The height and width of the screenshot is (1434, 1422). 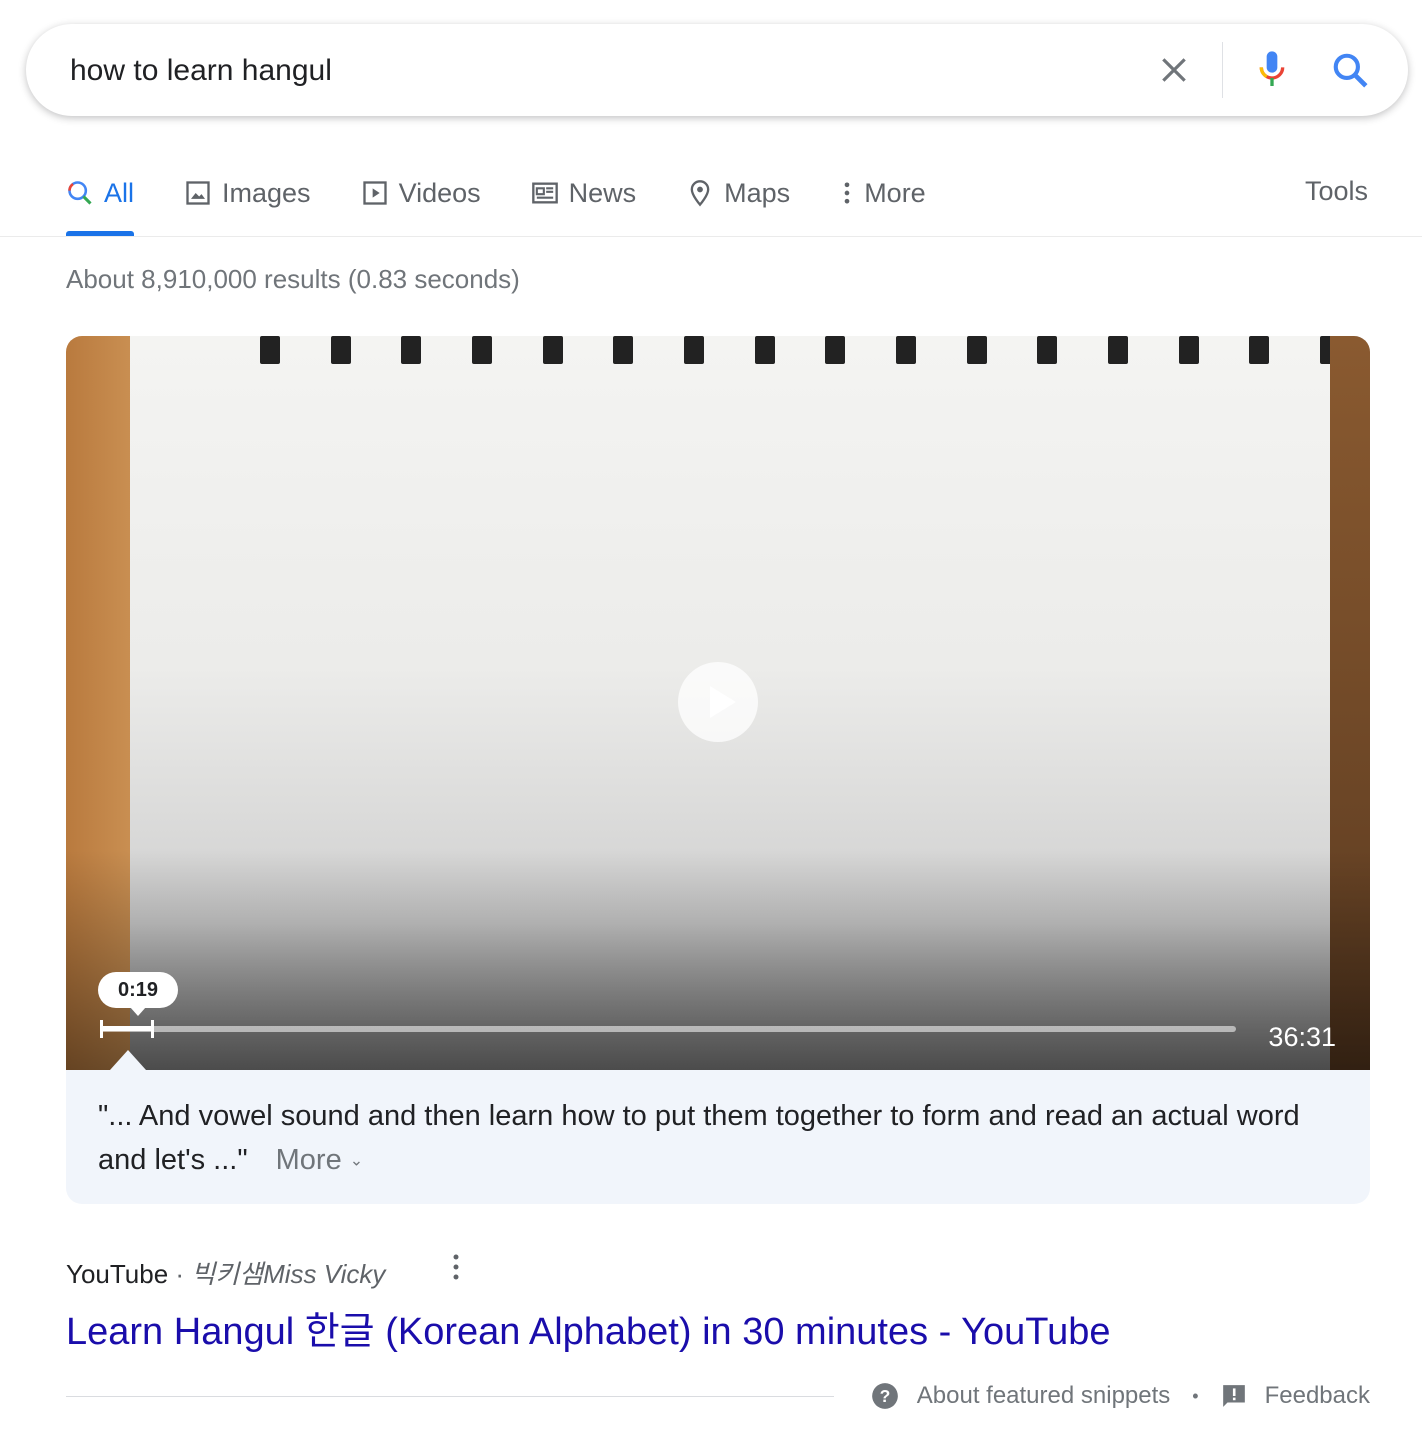 I want to click on tab-label: Images, so click(x=266, y=192).